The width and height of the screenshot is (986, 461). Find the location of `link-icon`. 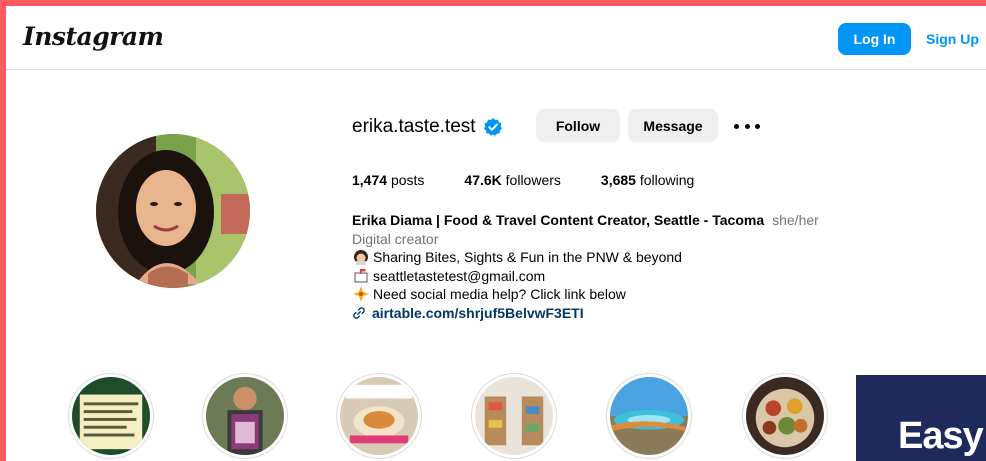

link-icon is located at coordinates (359, 313).